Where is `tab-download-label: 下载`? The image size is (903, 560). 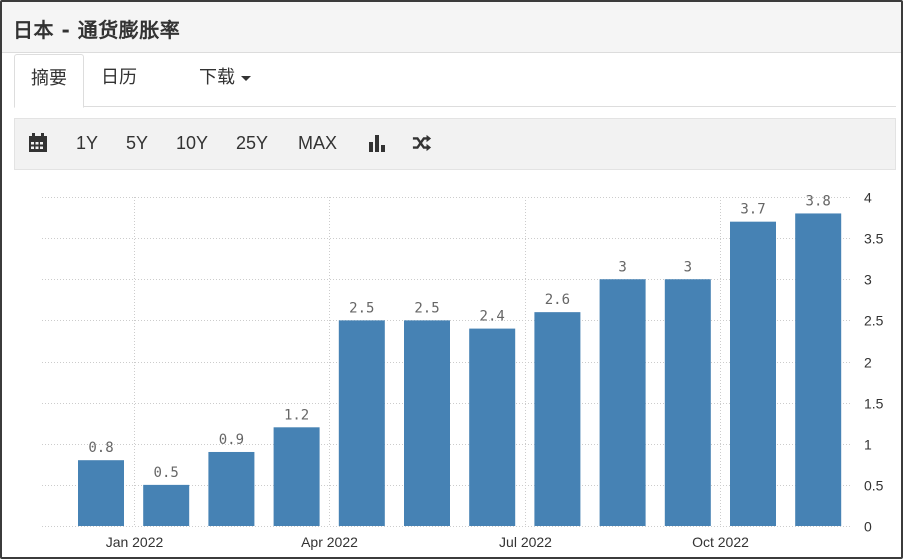
tab-download-label: 下载 is located at coordinates (217, 77).